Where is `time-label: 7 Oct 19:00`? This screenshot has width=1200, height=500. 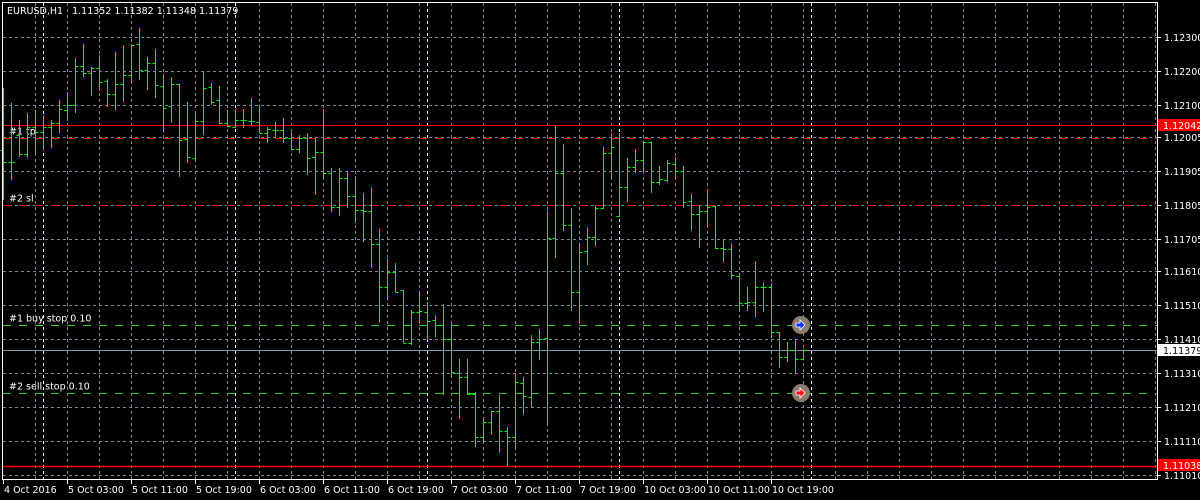 time-label: 7 Oct 19:00 is located at coordinates (608, 490).